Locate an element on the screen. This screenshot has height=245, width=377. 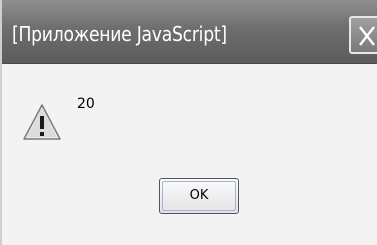
window-title: [Приложение JavaScript] is located at coordinates (119, 34).